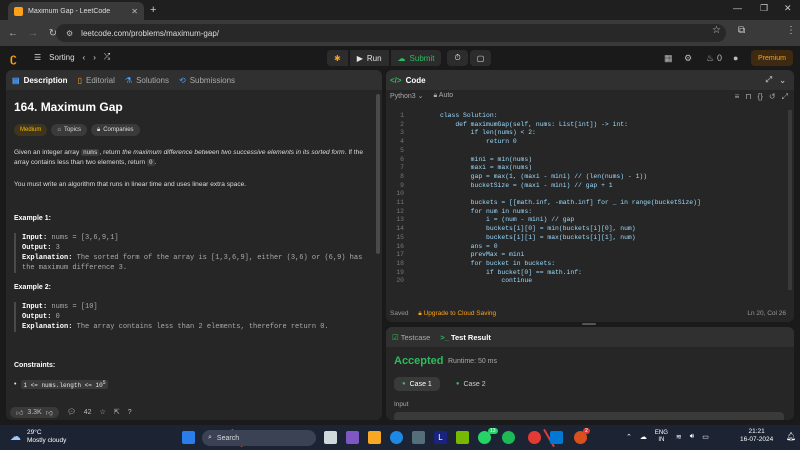 The image size is (800, 450). Describe the element at coordinates (352, 437) in the screenshot. I see `teams-icon` at that location.